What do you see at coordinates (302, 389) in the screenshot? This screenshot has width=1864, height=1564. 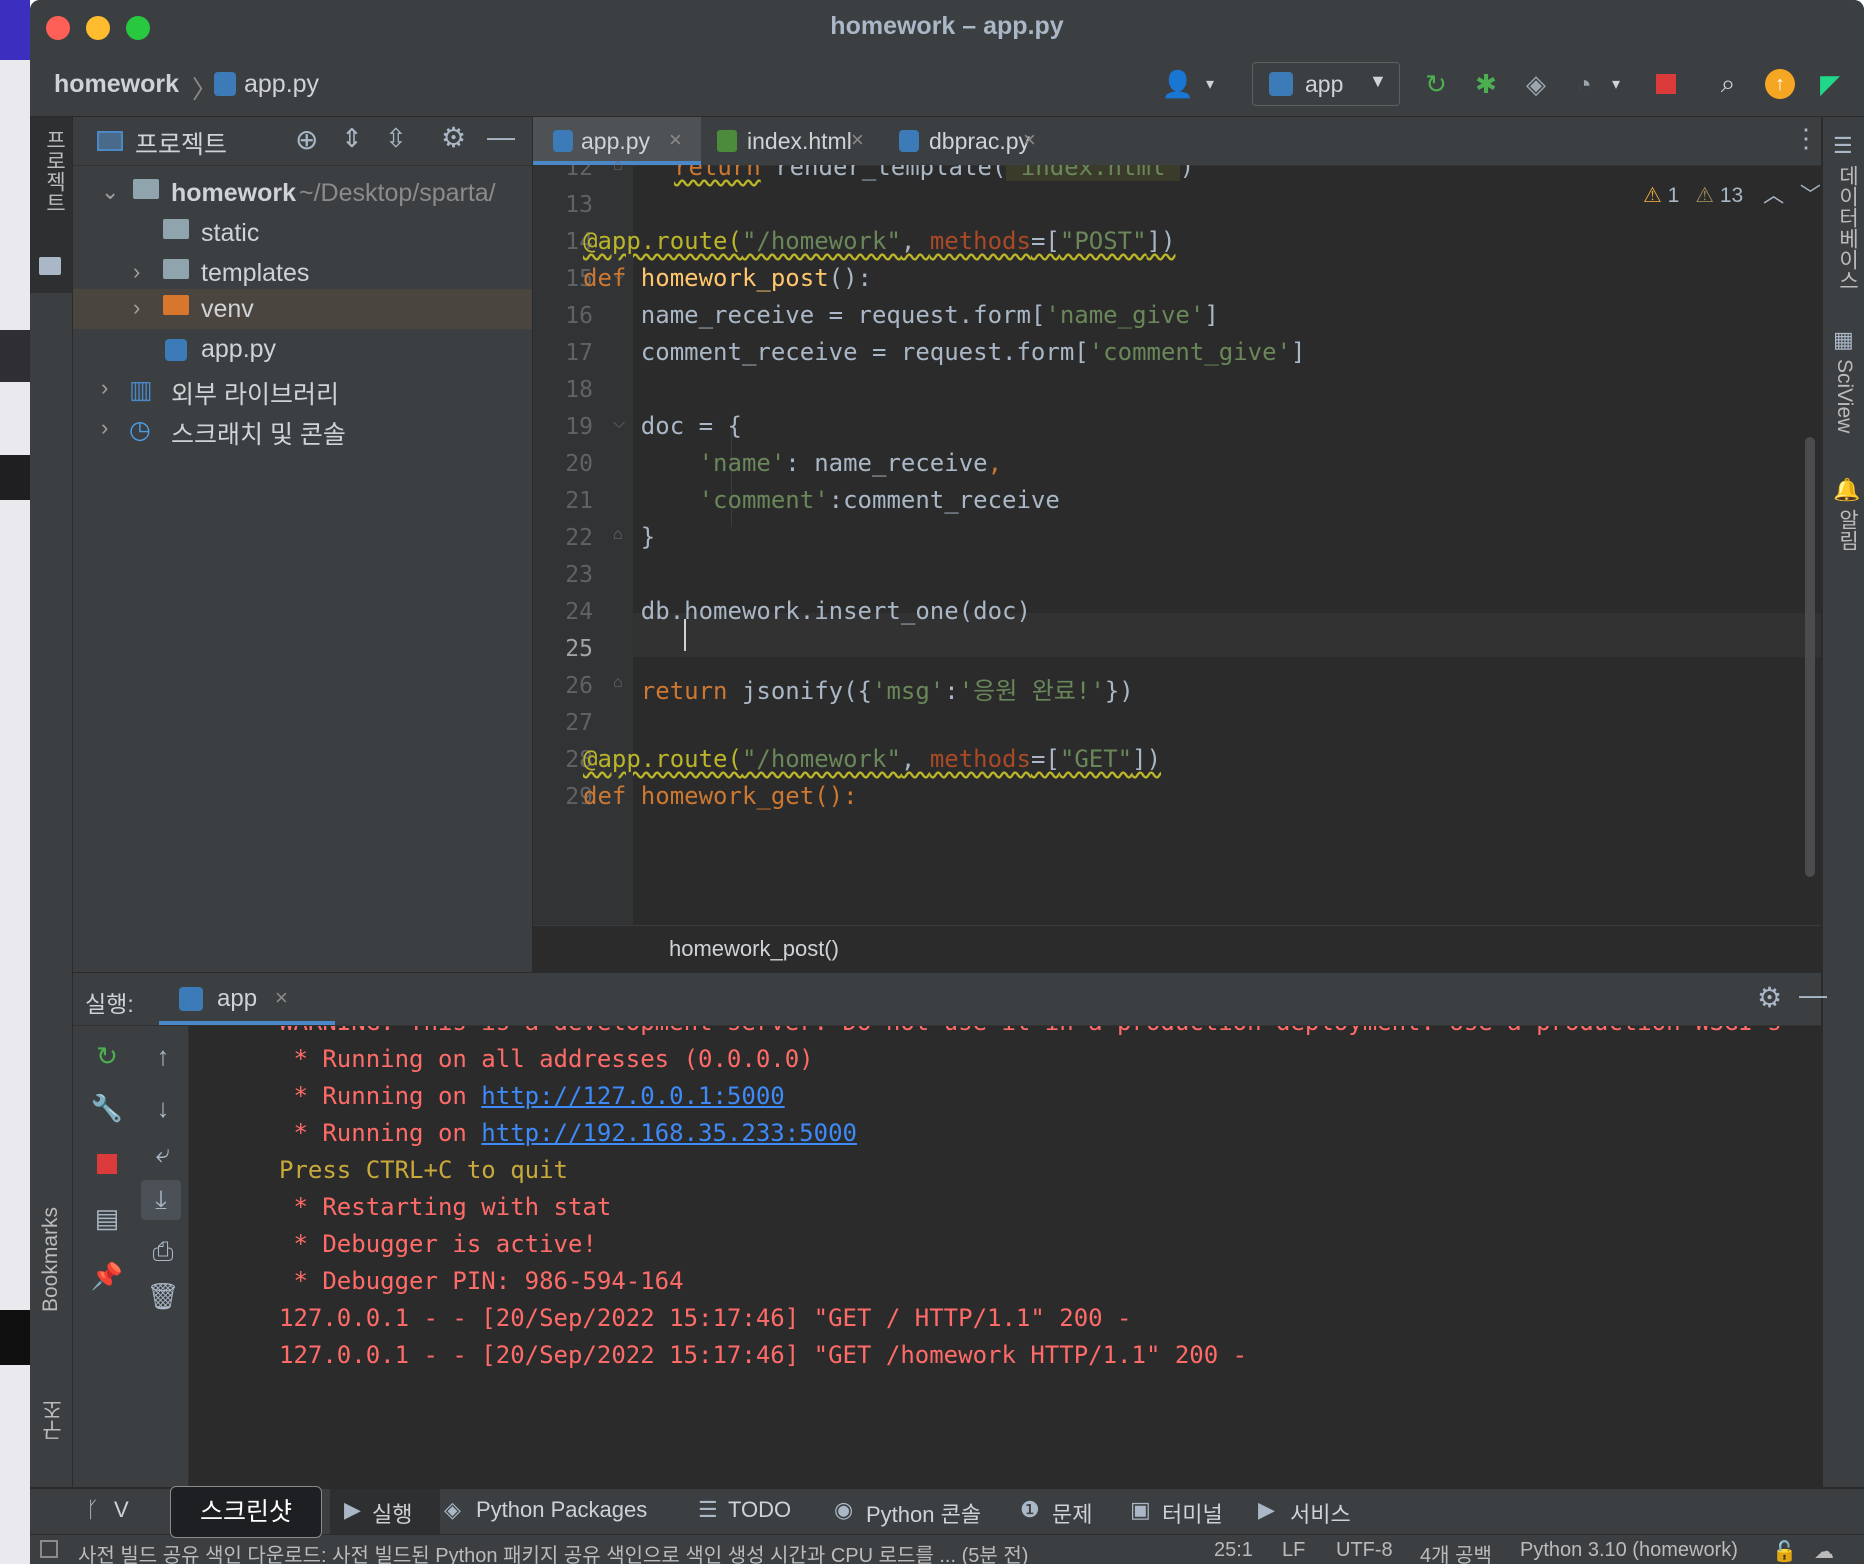 I see `tree-item-external-libraries: › ▥ 외부 라이브러리` at bounding box center [302, 389].